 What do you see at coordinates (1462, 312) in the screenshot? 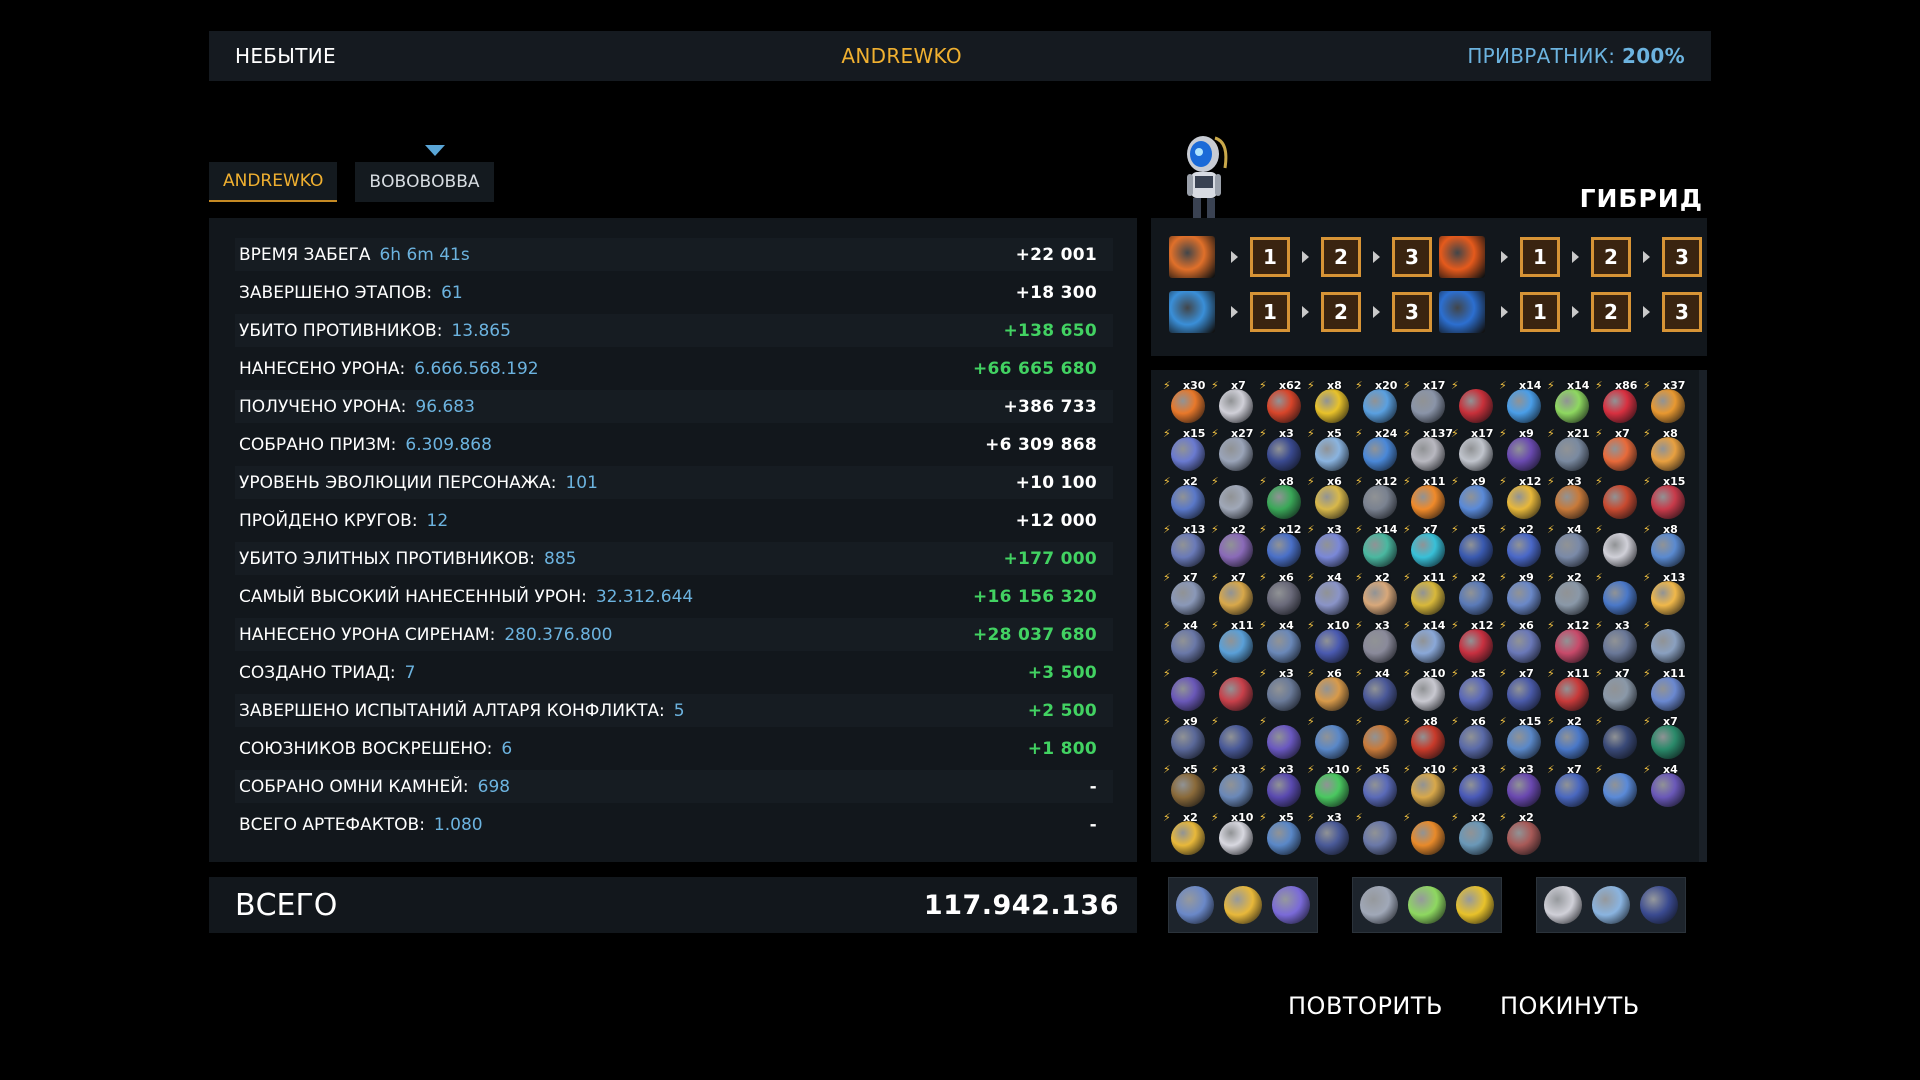
I see `ice-hook-icon` at bounding box center [1462, 312].